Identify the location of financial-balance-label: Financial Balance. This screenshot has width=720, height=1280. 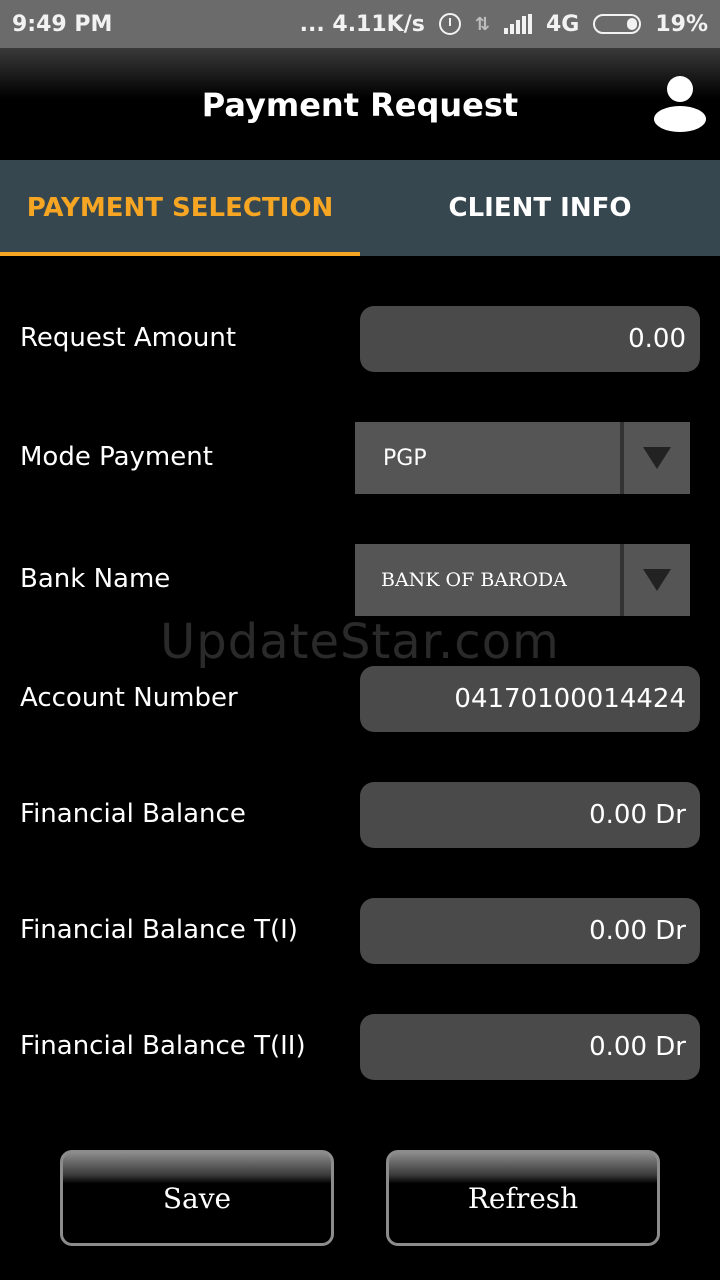
(133, 814).